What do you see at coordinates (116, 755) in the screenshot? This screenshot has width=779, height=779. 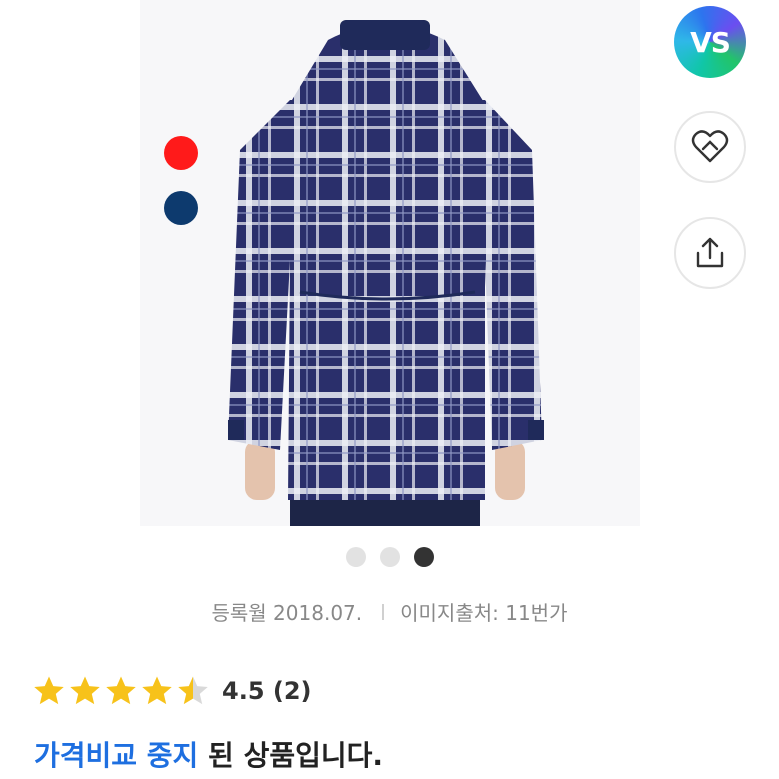 I see `price-compare-stopped: 가격비교 중지` at bounding box center [116, 755].